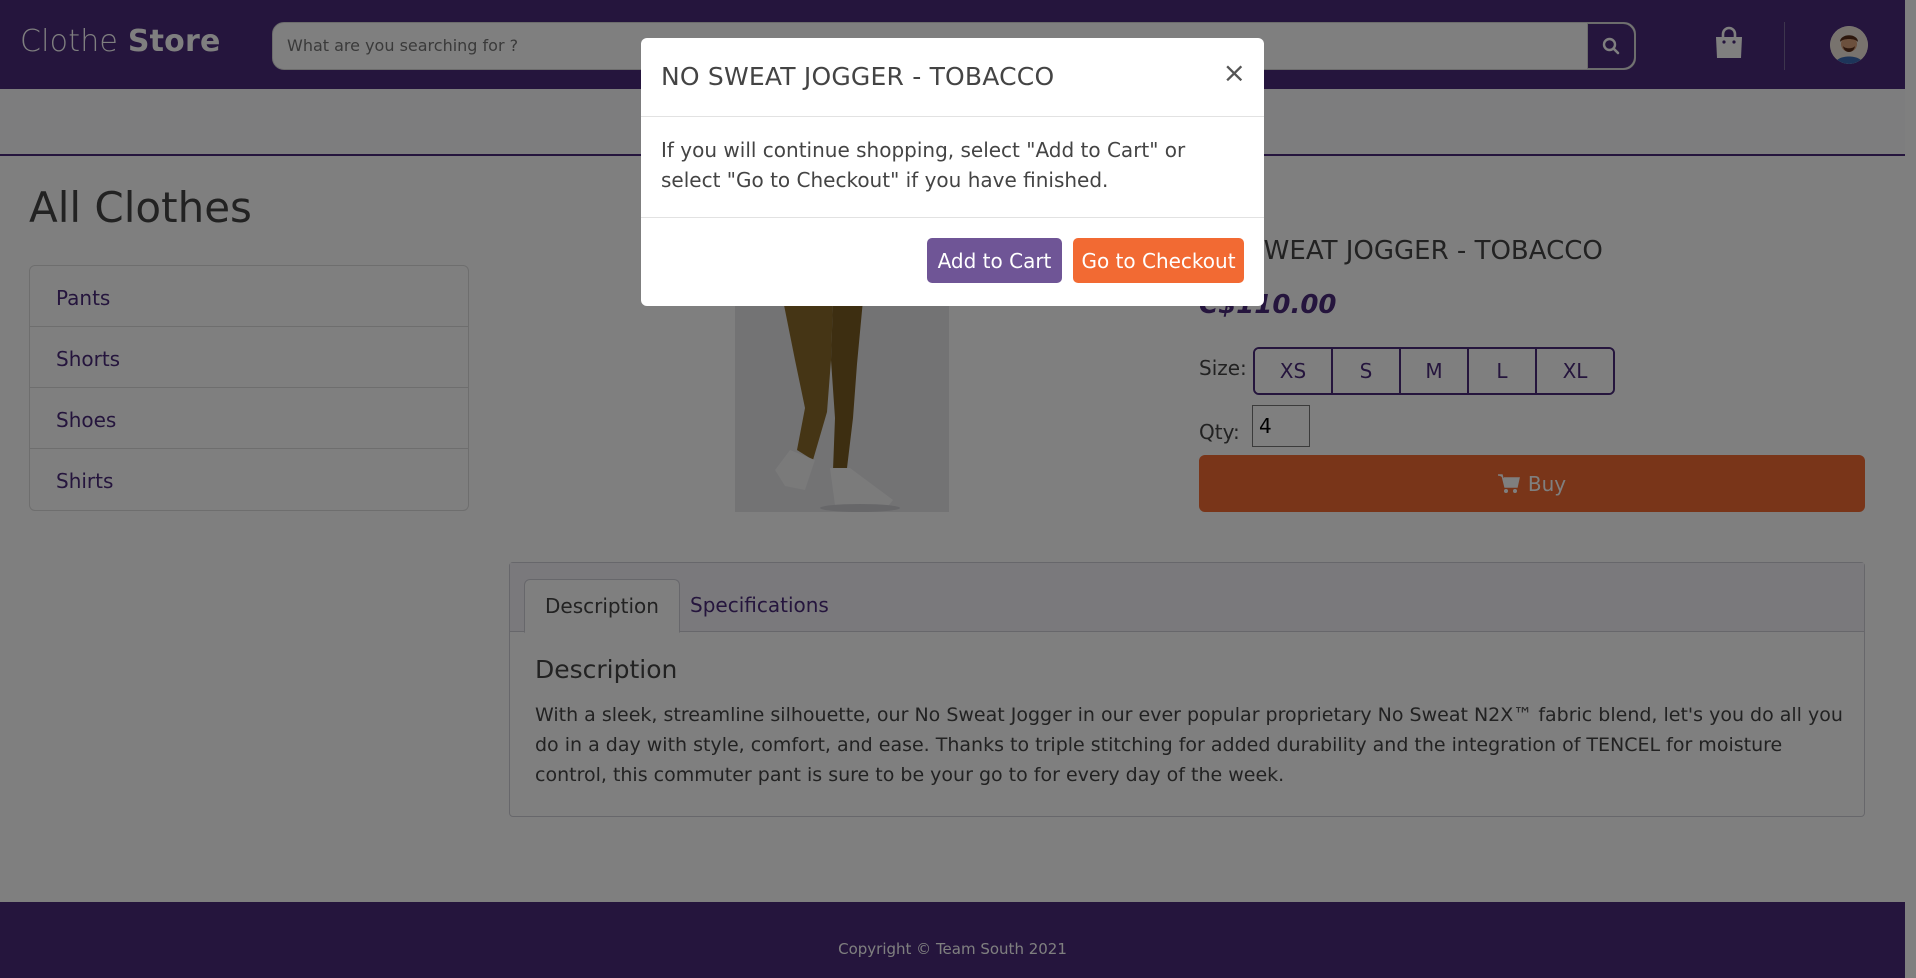 This screenshot has height=978, width=1916. I want to click on close-icon: ×, so click(1234, 72).